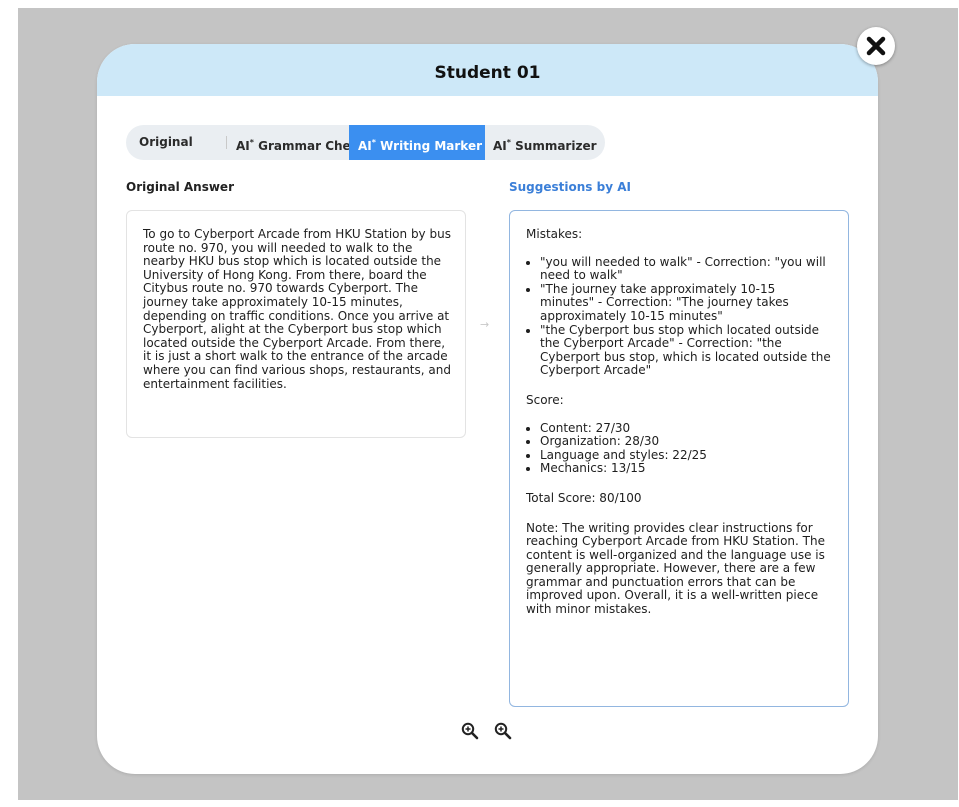 This screenshot has height=807, width=959. Describe the element at coordinates (226, 142) in the screenshot. I see `tab-divider` at that location.